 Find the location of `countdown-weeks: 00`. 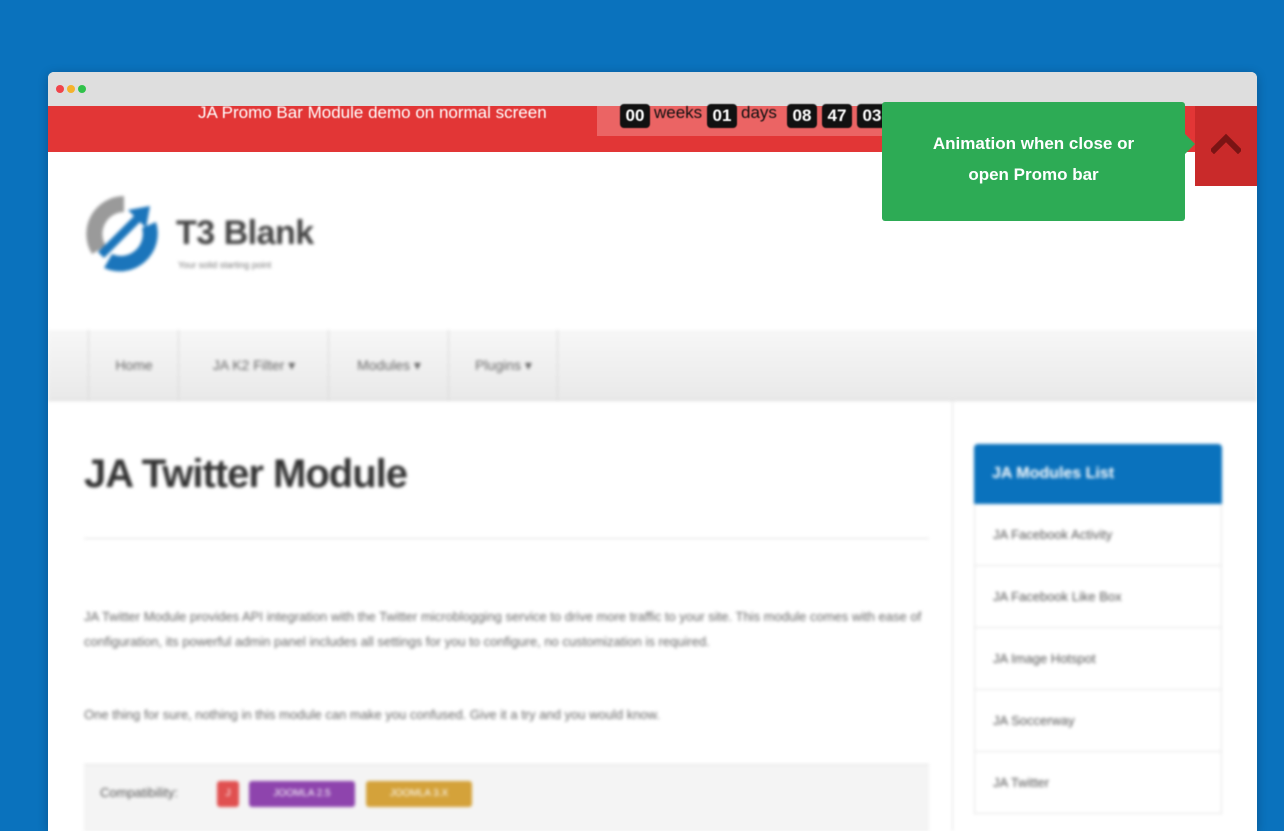

countdown-weeks: 00 is located at coordinates (635, 116).